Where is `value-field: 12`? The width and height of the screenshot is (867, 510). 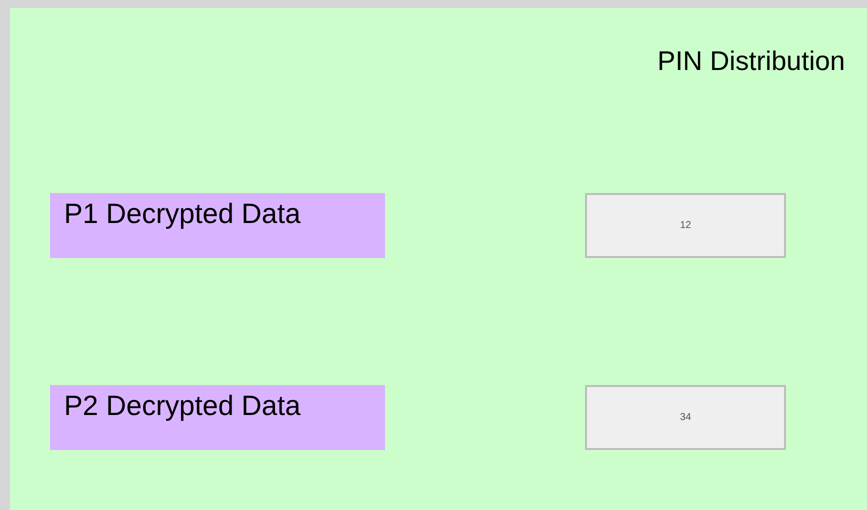 value-field: 12 is located at coordinates (685, 225).